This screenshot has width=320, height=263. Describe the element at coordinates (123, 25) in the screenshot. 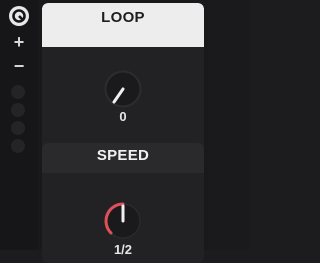

I see `loop-header: LOOP` at that location.